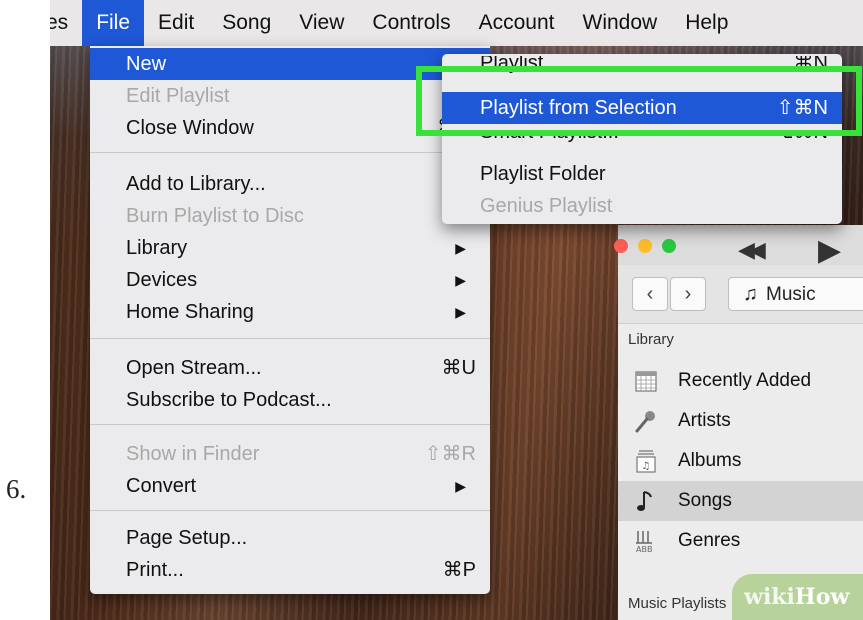  Describe the element at coordinates (644, 501) in the screenshot. I see `note-icon` at that location.